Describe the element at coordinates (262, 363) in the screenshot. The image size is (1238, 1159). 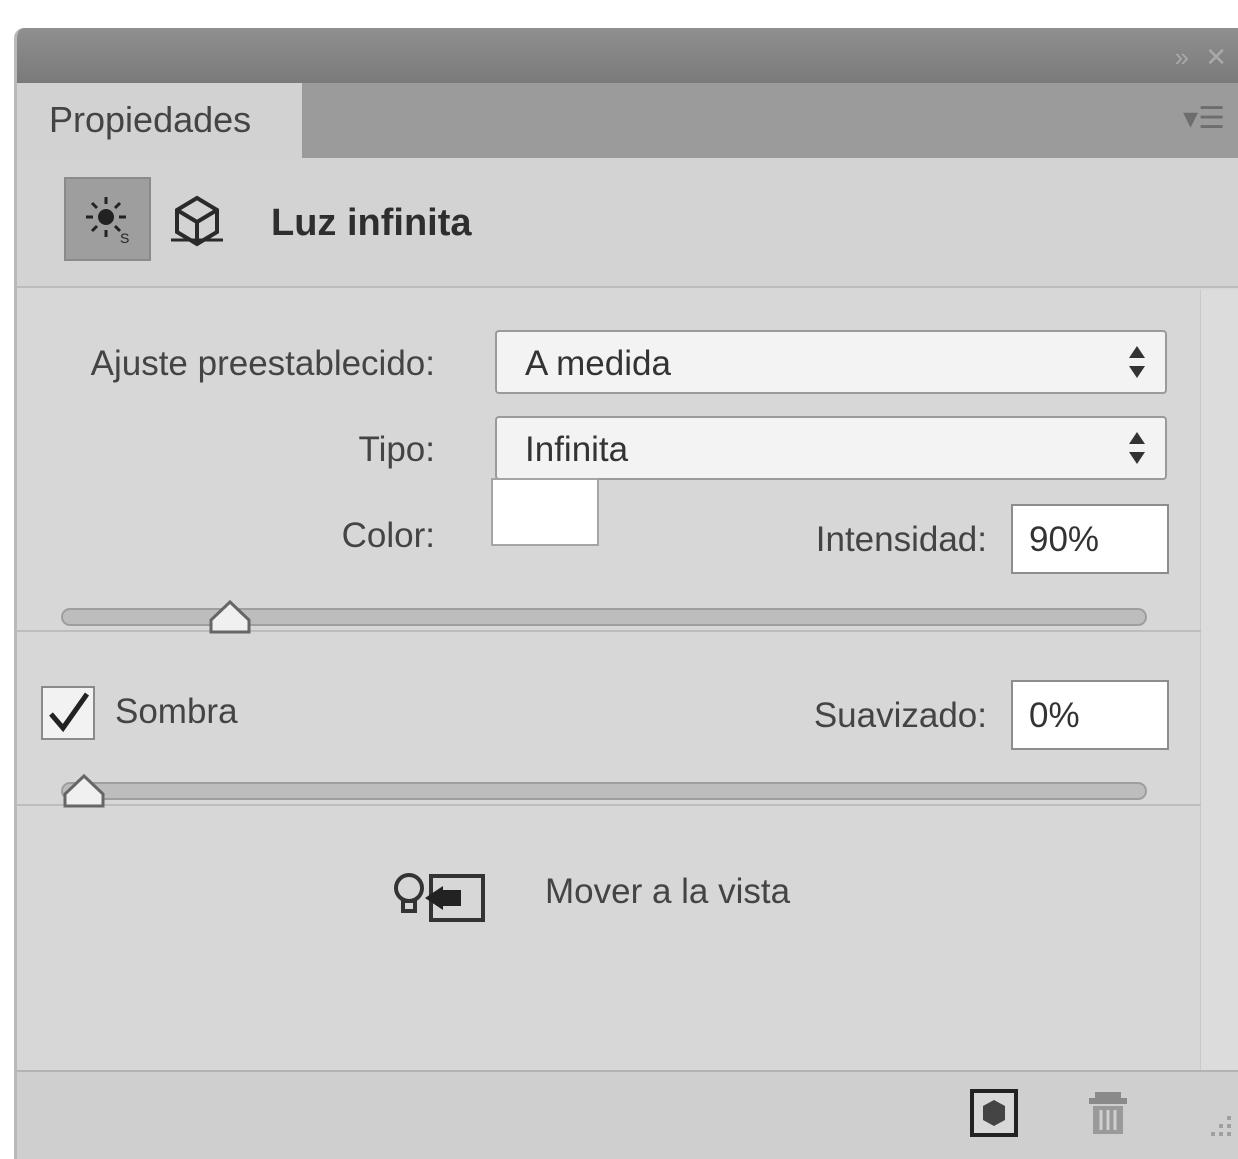
I see `preset-label: Ajuste preestablecido:` at that location.